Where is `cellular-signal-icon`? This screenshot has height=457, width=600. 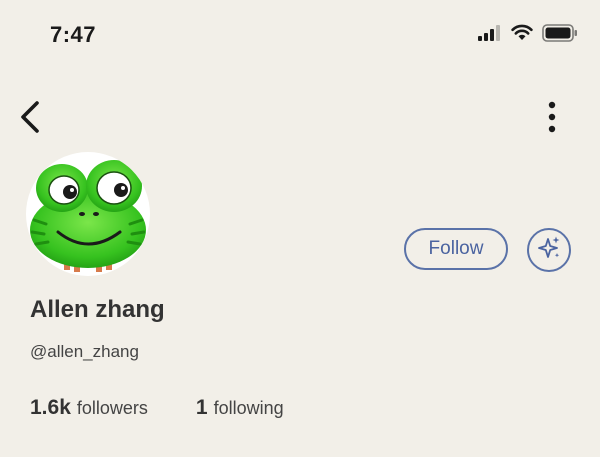 cellular-signal-icon is located at coordinates (490, 35).